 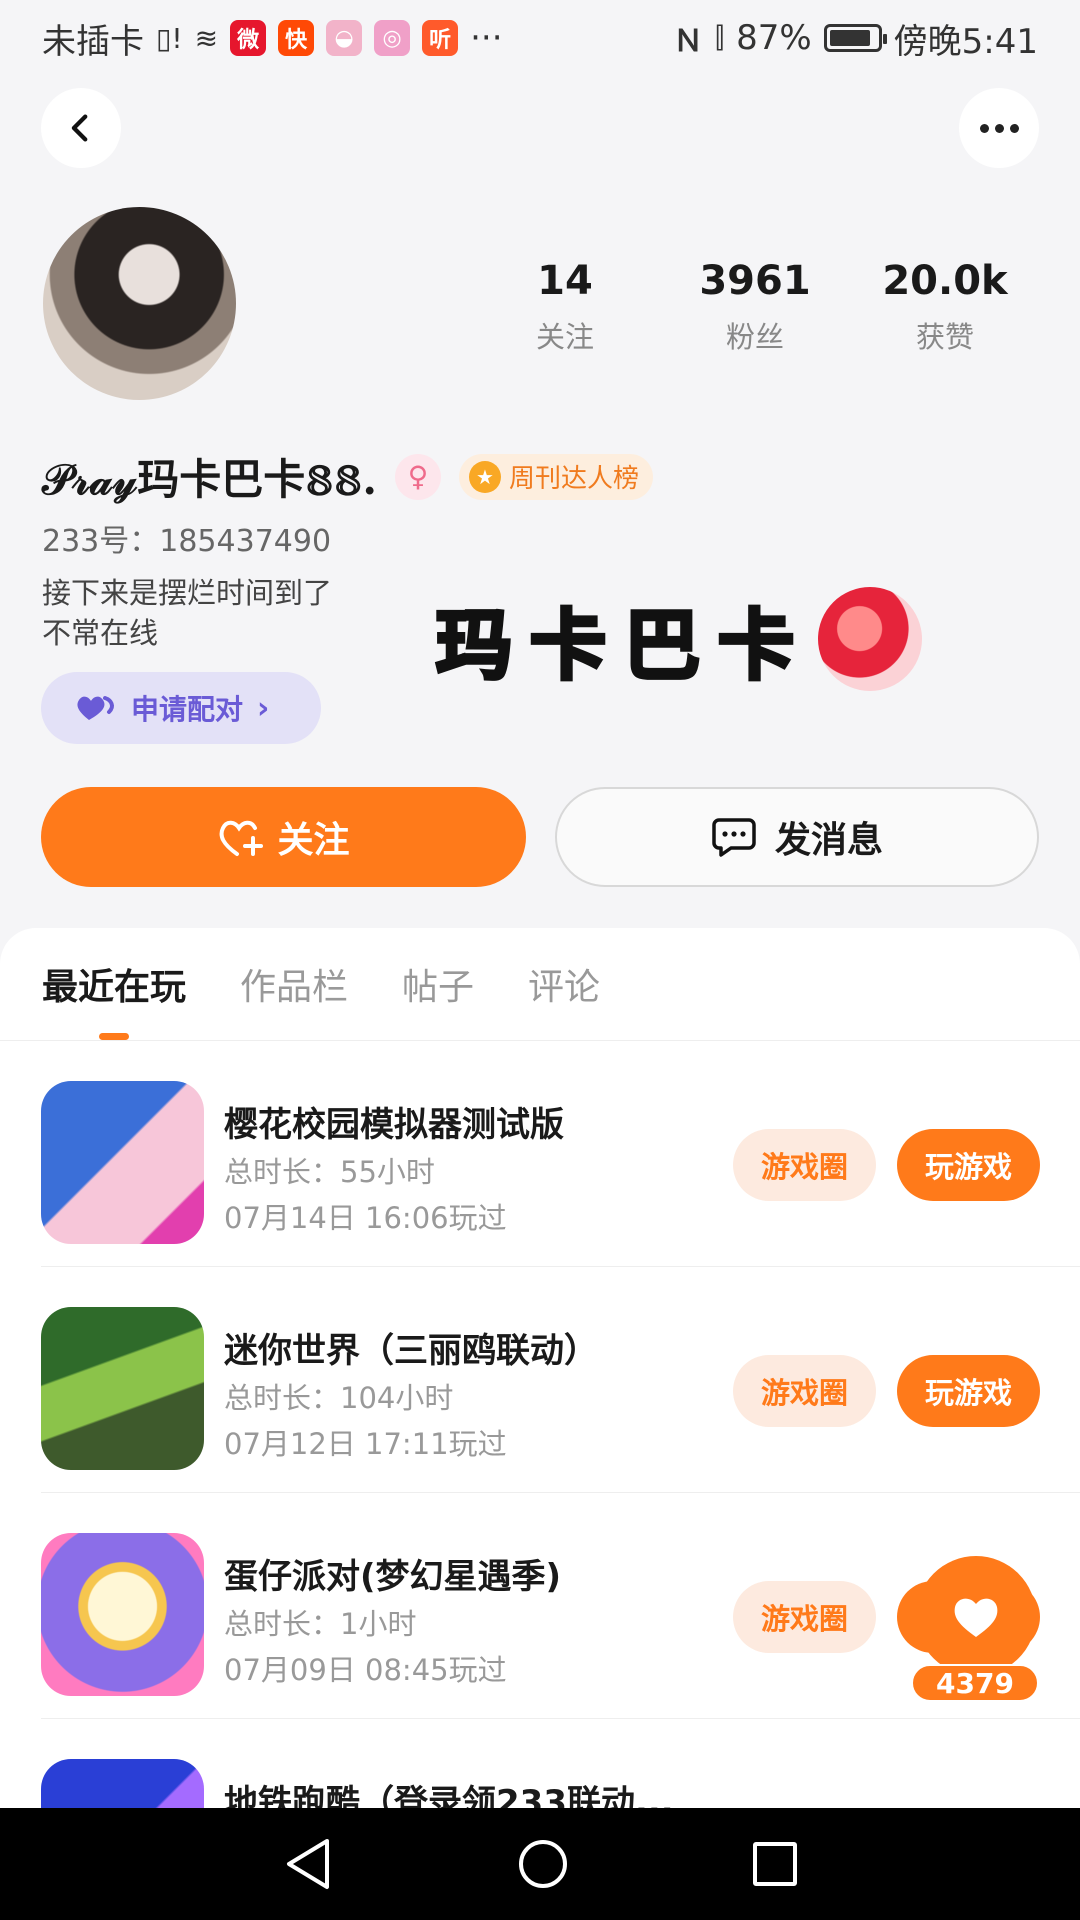 What do you see at coordinates (100, 633) in the screenshot?
I see `bio-line: 不常在线` at bounding box center [100, 633].